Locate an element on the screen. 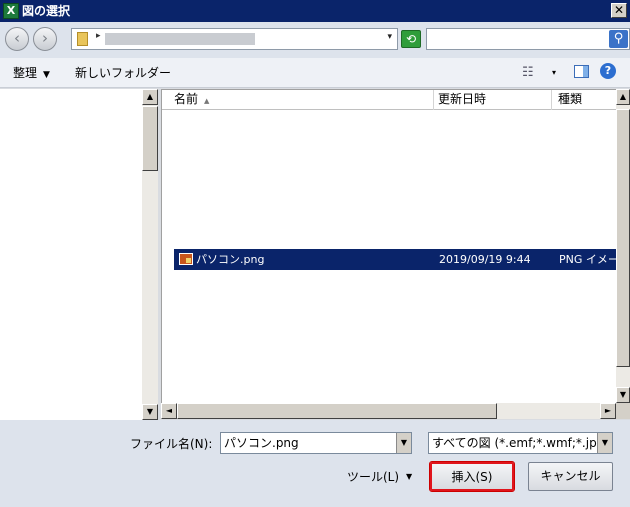 The image size is (630, 507). image-file-icon is located at coordinates (186, 259).